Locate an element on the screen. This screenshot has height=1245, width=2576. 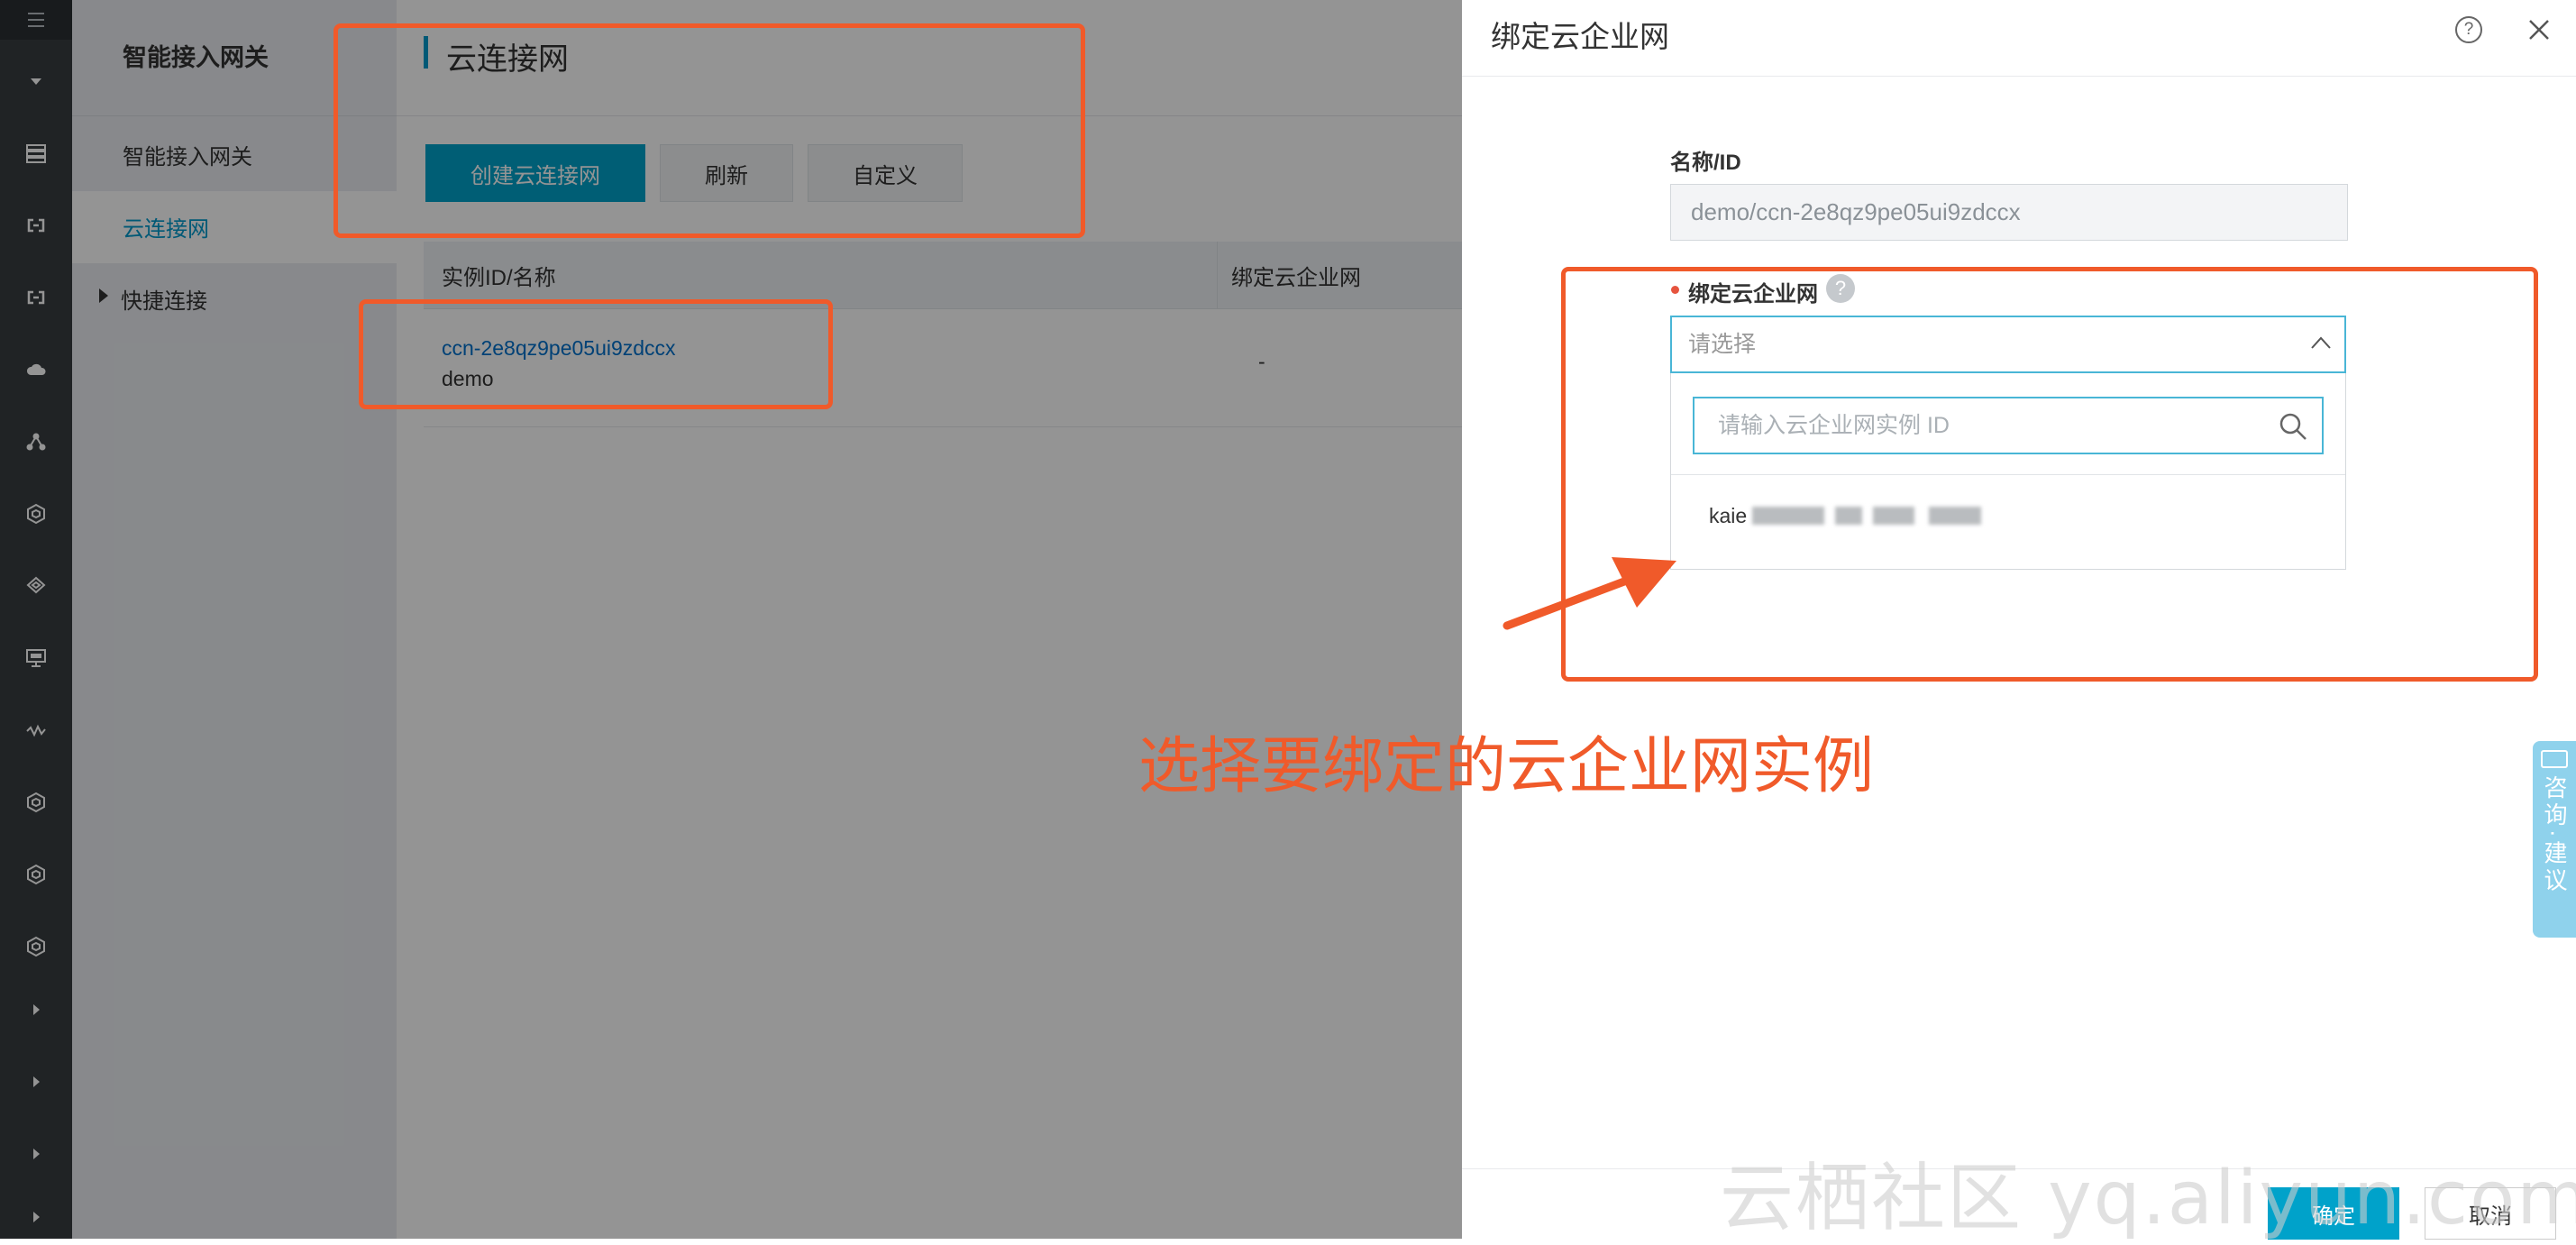
highlight-box-row is located at coordinates (596, 354).